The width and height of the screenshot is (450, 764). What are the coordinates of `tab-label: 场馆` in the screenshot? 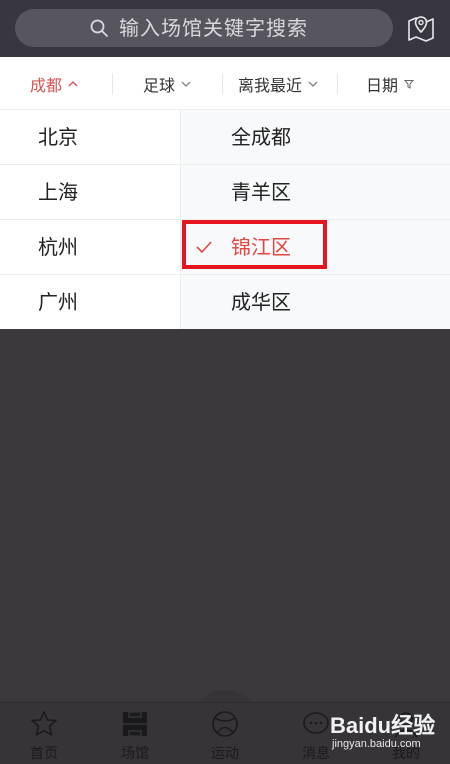 It's located at (135, 754).